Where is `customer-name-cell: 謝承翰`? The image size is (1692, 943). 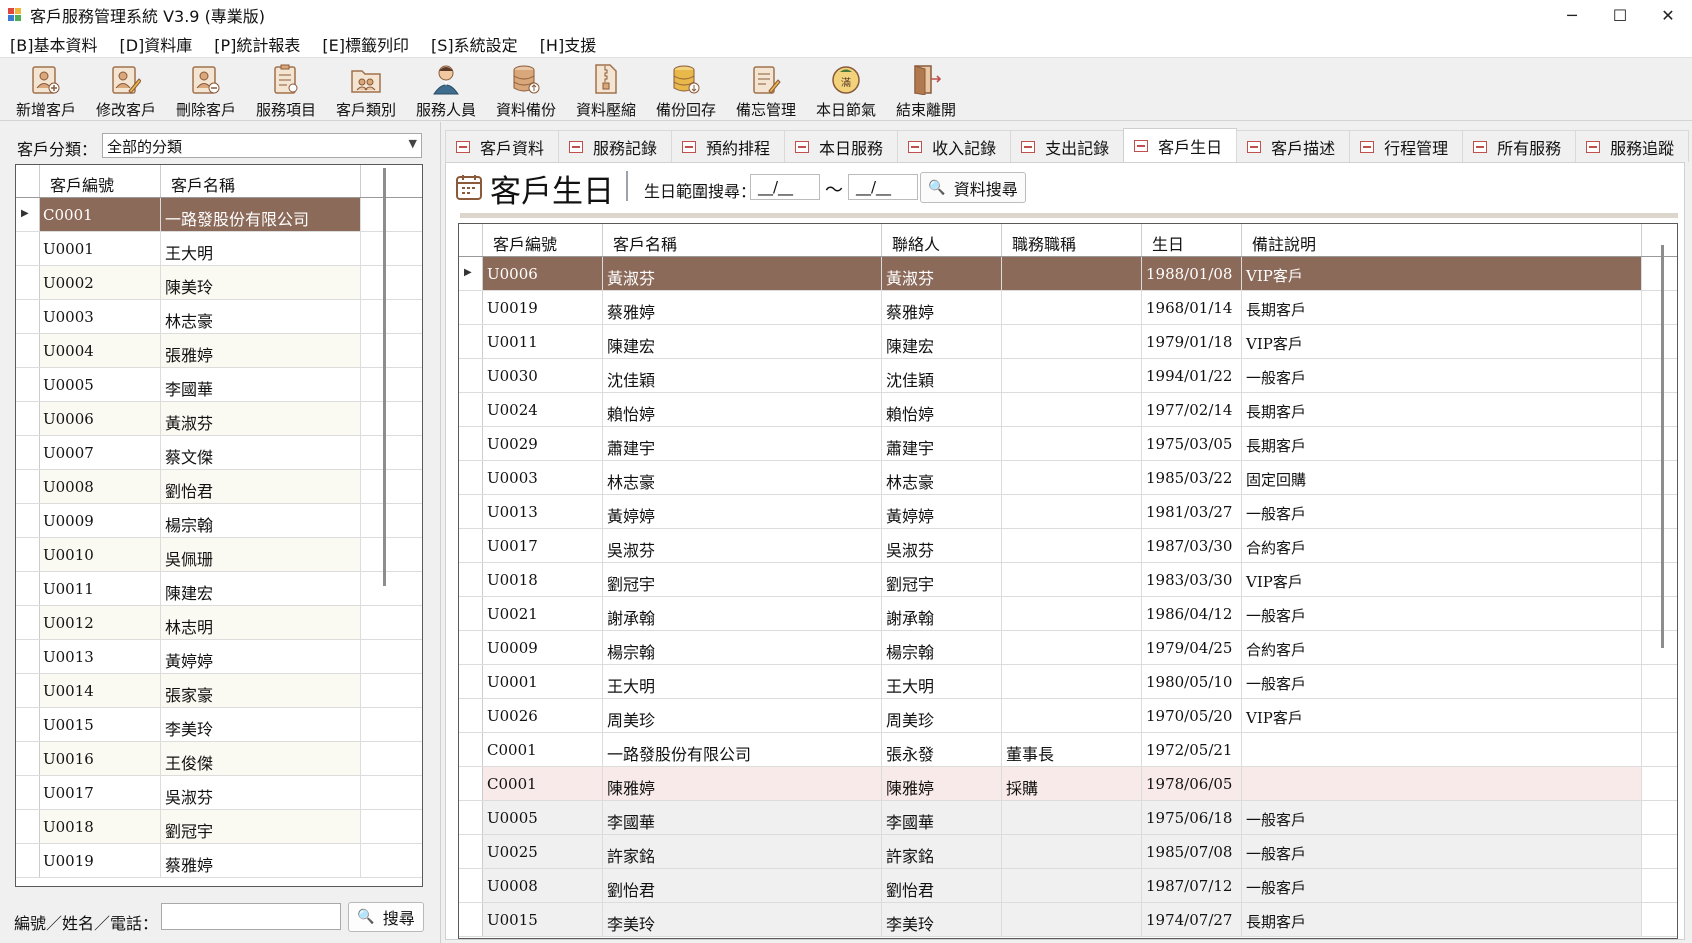 customer-name-cell: 謝承翰 is located at coordinates (742, 613).